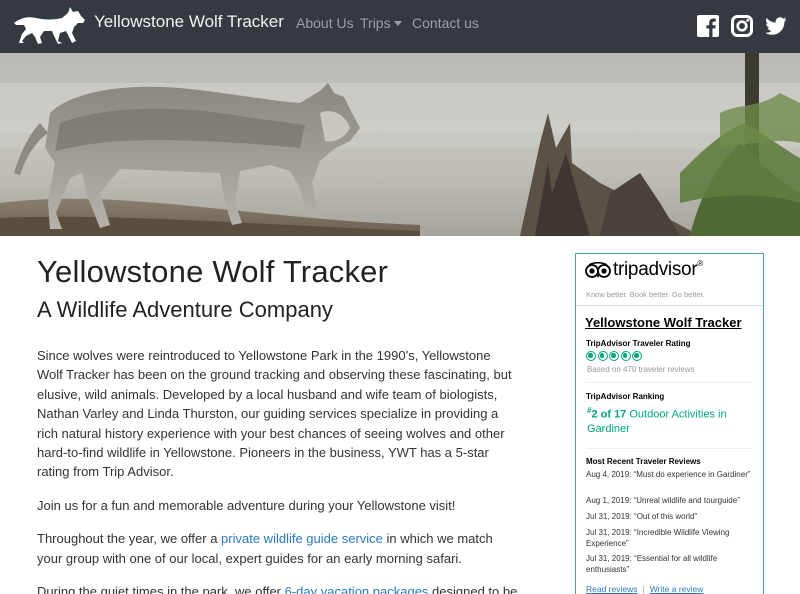  What do you see at coordinates (645, 294) in the screenshot?
I see `tripadvisor-tagline: Know better. Book better. Go better.` at bounding box center [645, 294].